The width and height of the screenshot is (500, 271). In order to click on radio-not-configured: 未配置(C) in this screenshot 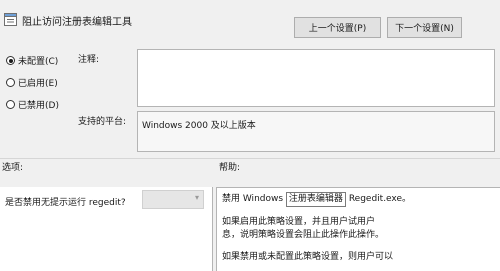, I will do `click(32, 60)`.